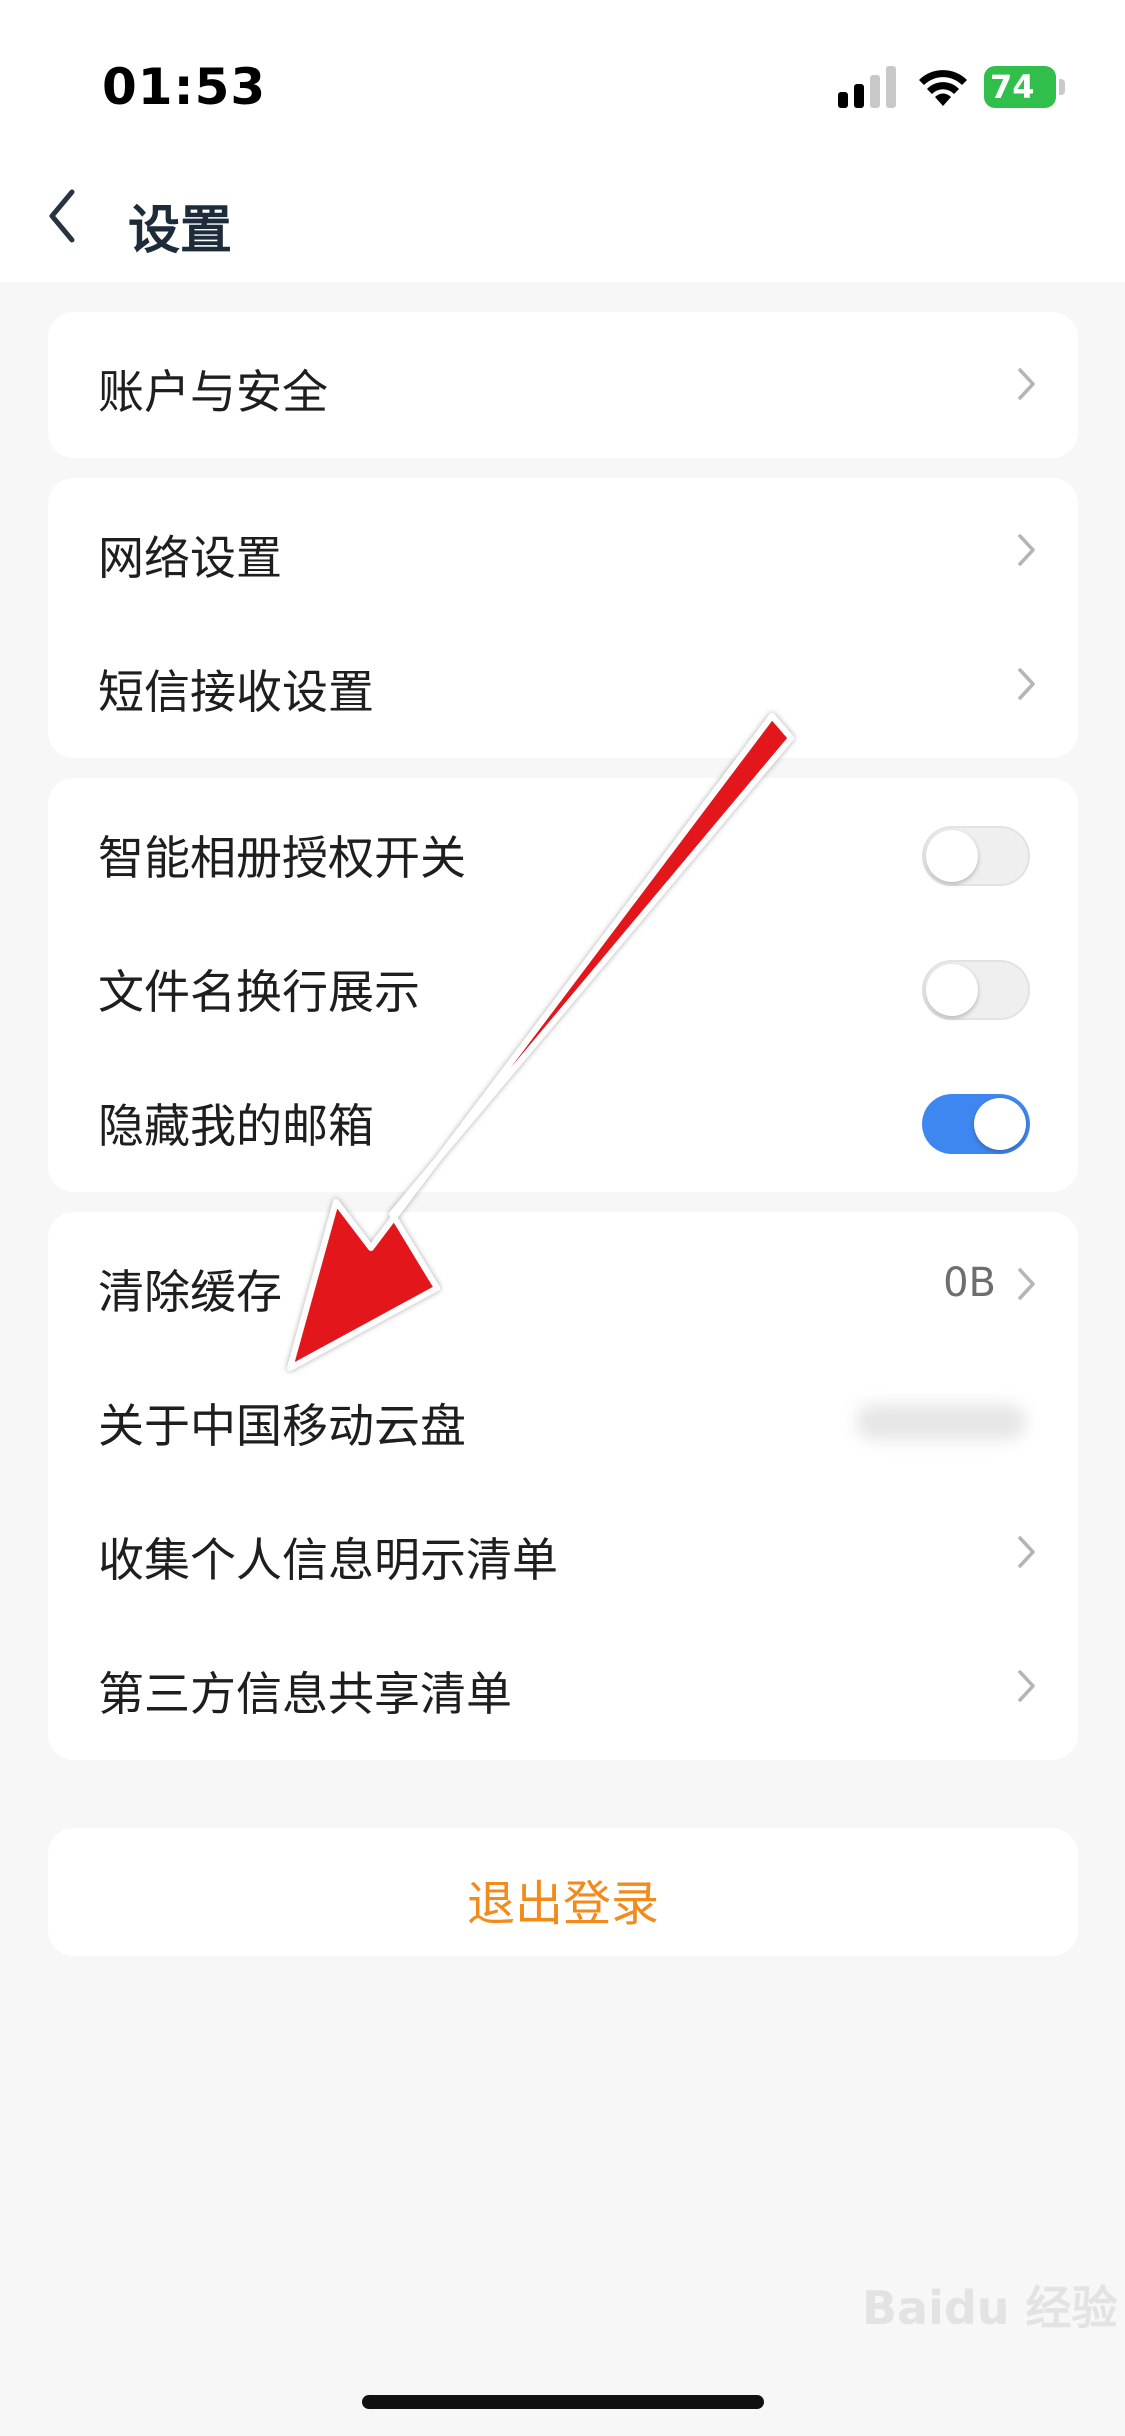  I want to click on row-clear-cache: 清除缓存 0B, so click(563, 1285).